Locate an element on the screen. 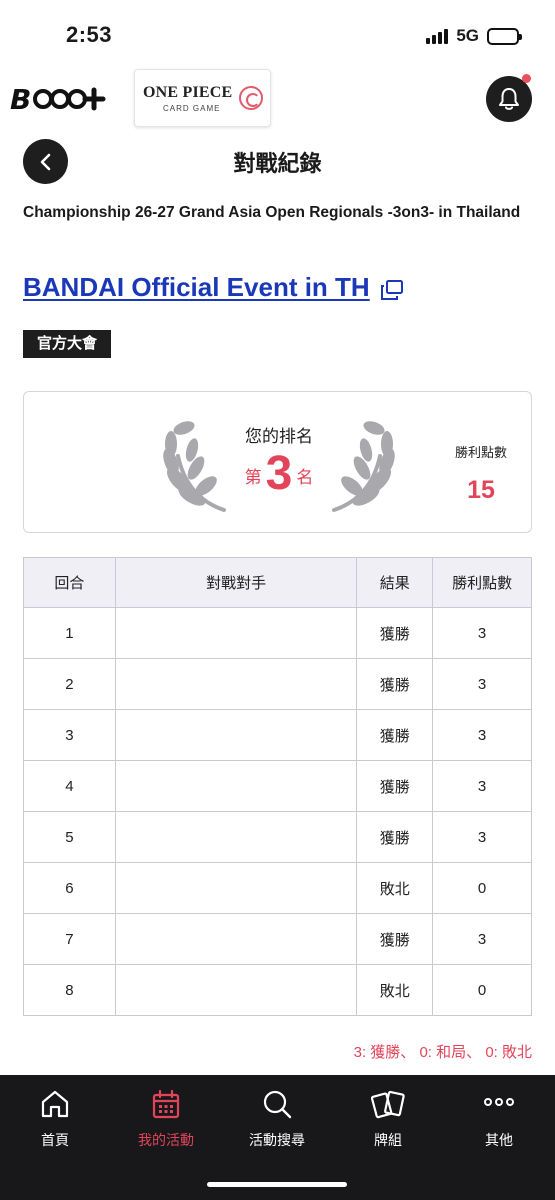 The image size is (555, 1200). nav-label: 牌組 is located at coordinates (388, 1140).